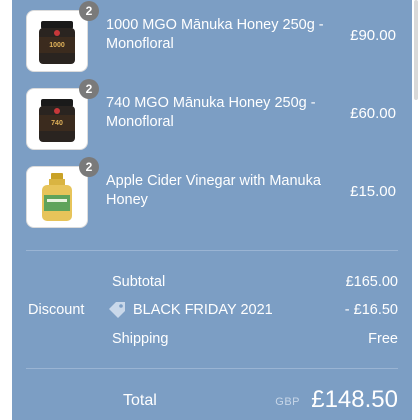 The height and width of the screenshot is (420, 420). I want to click on total-value: £148.50, so click(354, 399).